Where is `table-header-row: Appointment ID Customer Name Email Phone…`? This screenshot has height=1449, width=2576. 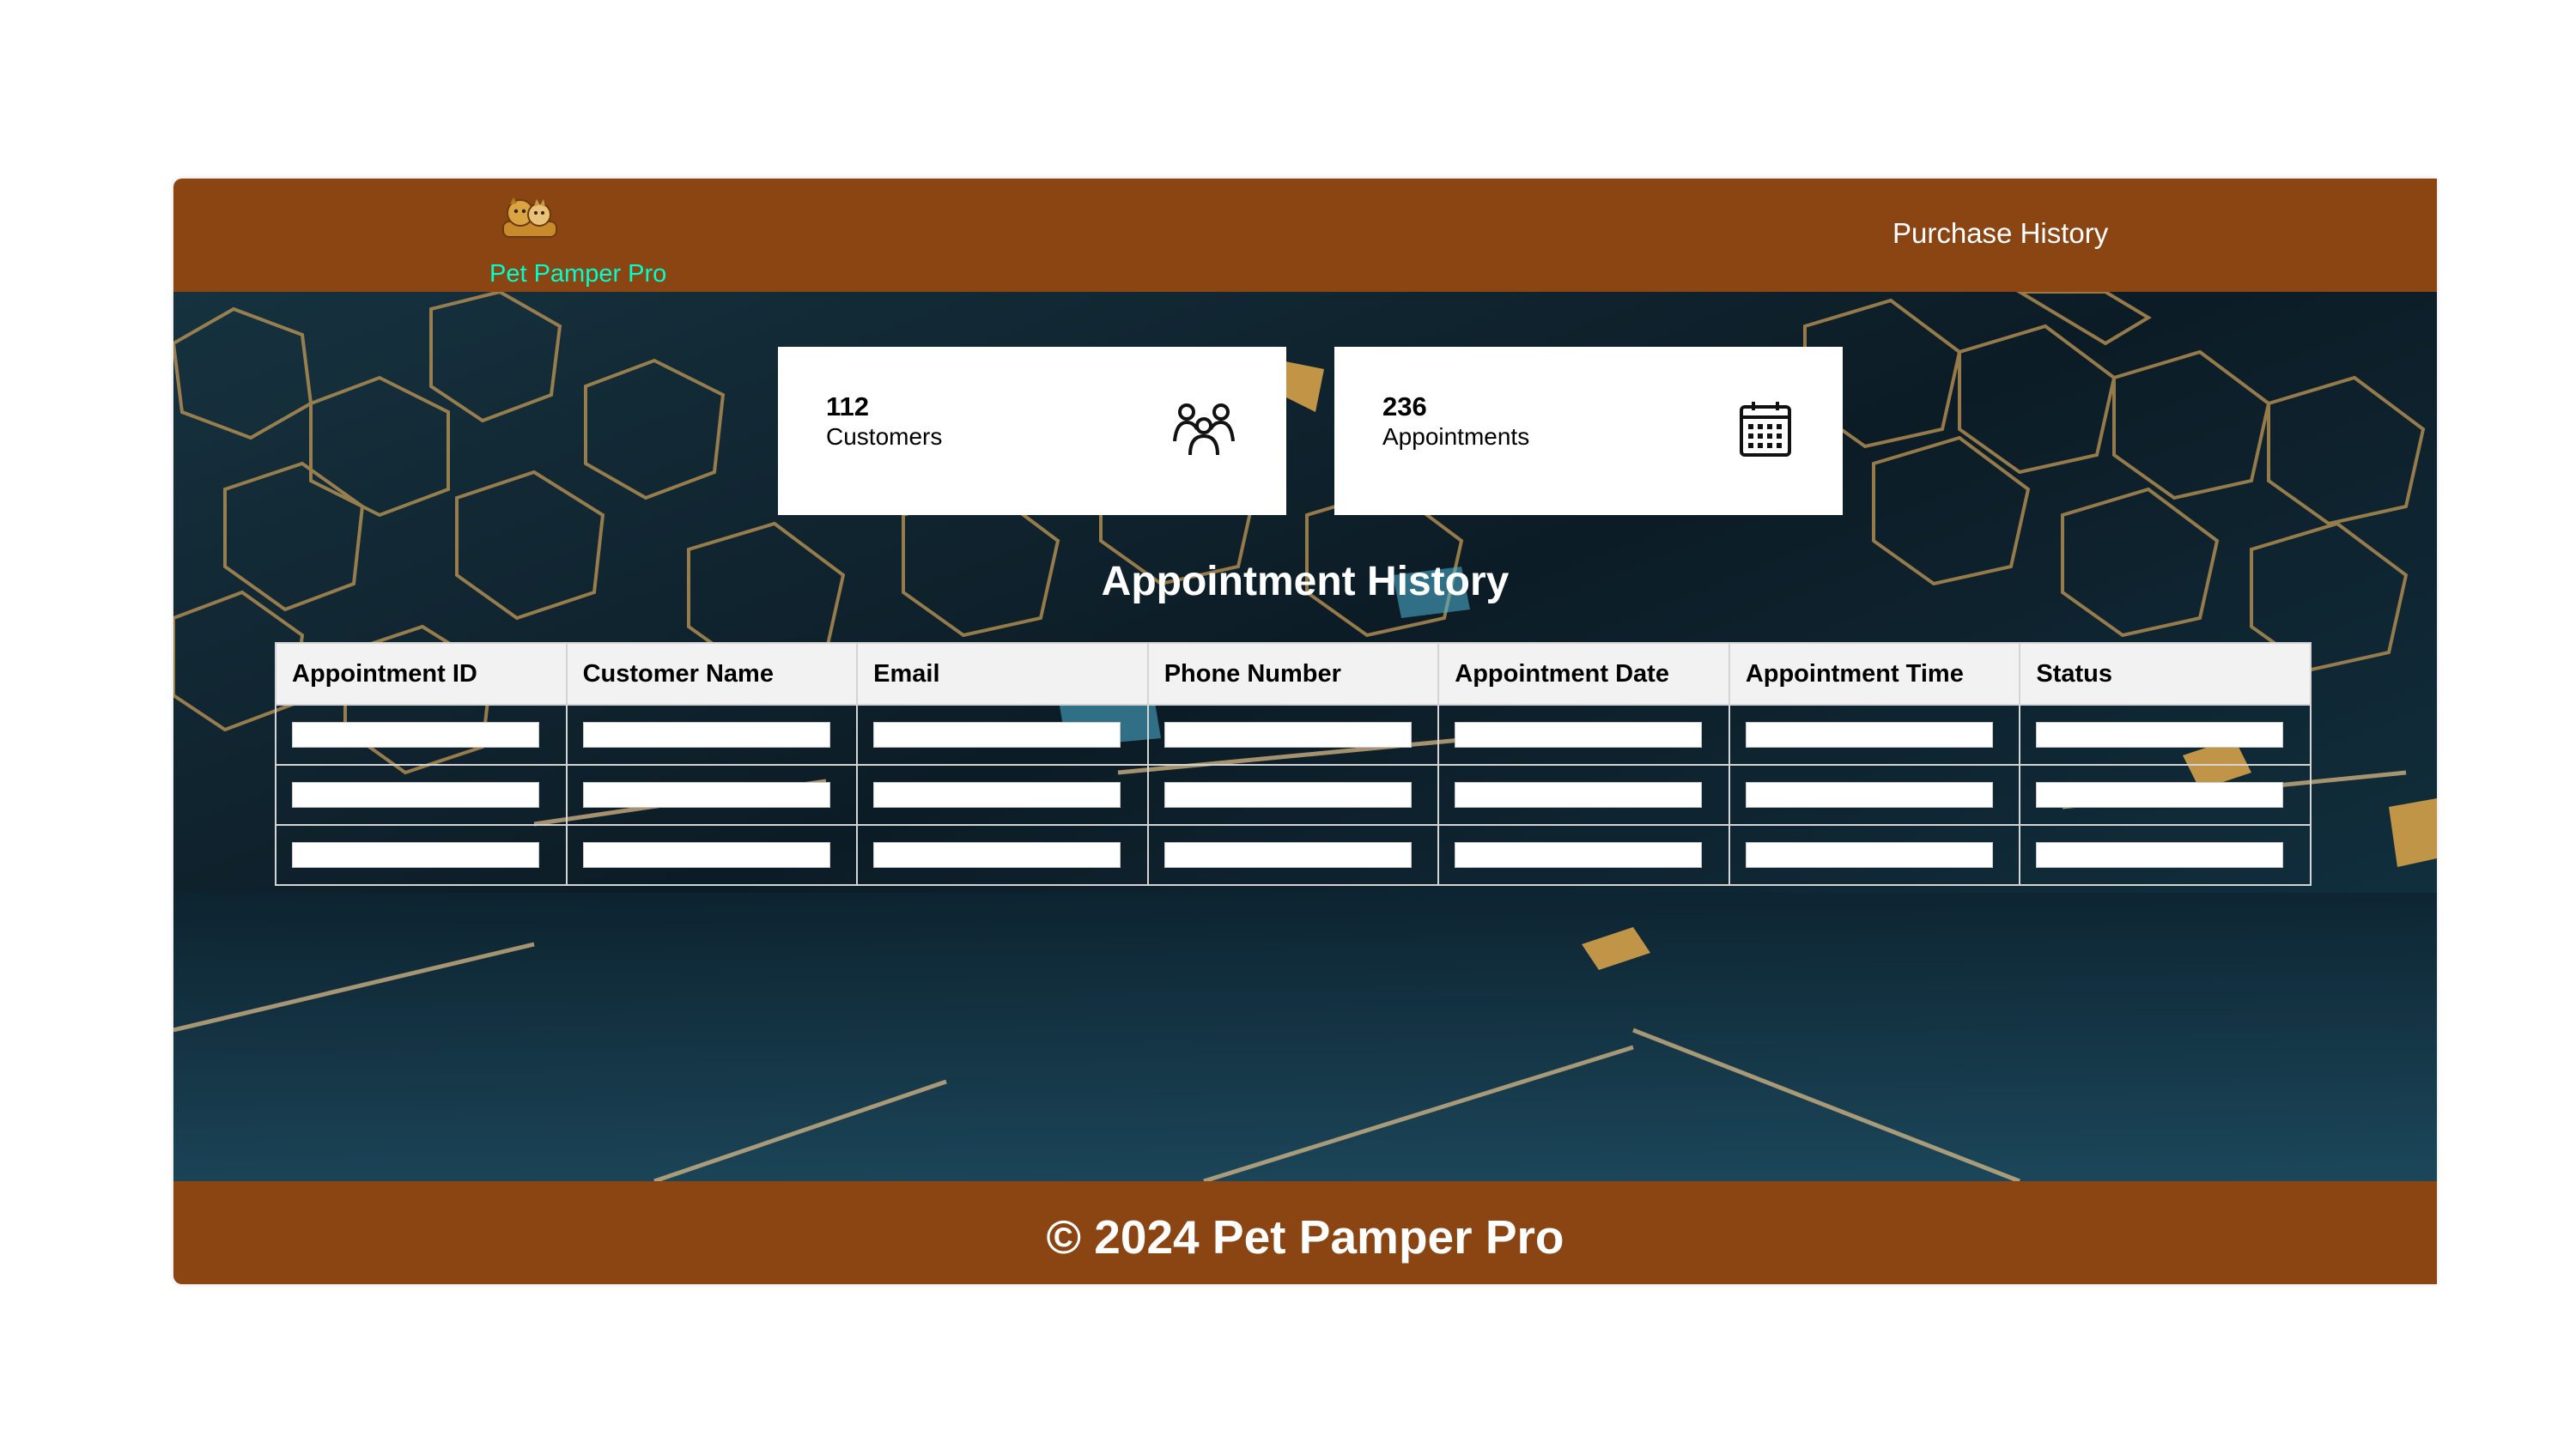
table-header-row: Appointment ID Customer Name Email Phone… is located at coordinates (1294, 674).